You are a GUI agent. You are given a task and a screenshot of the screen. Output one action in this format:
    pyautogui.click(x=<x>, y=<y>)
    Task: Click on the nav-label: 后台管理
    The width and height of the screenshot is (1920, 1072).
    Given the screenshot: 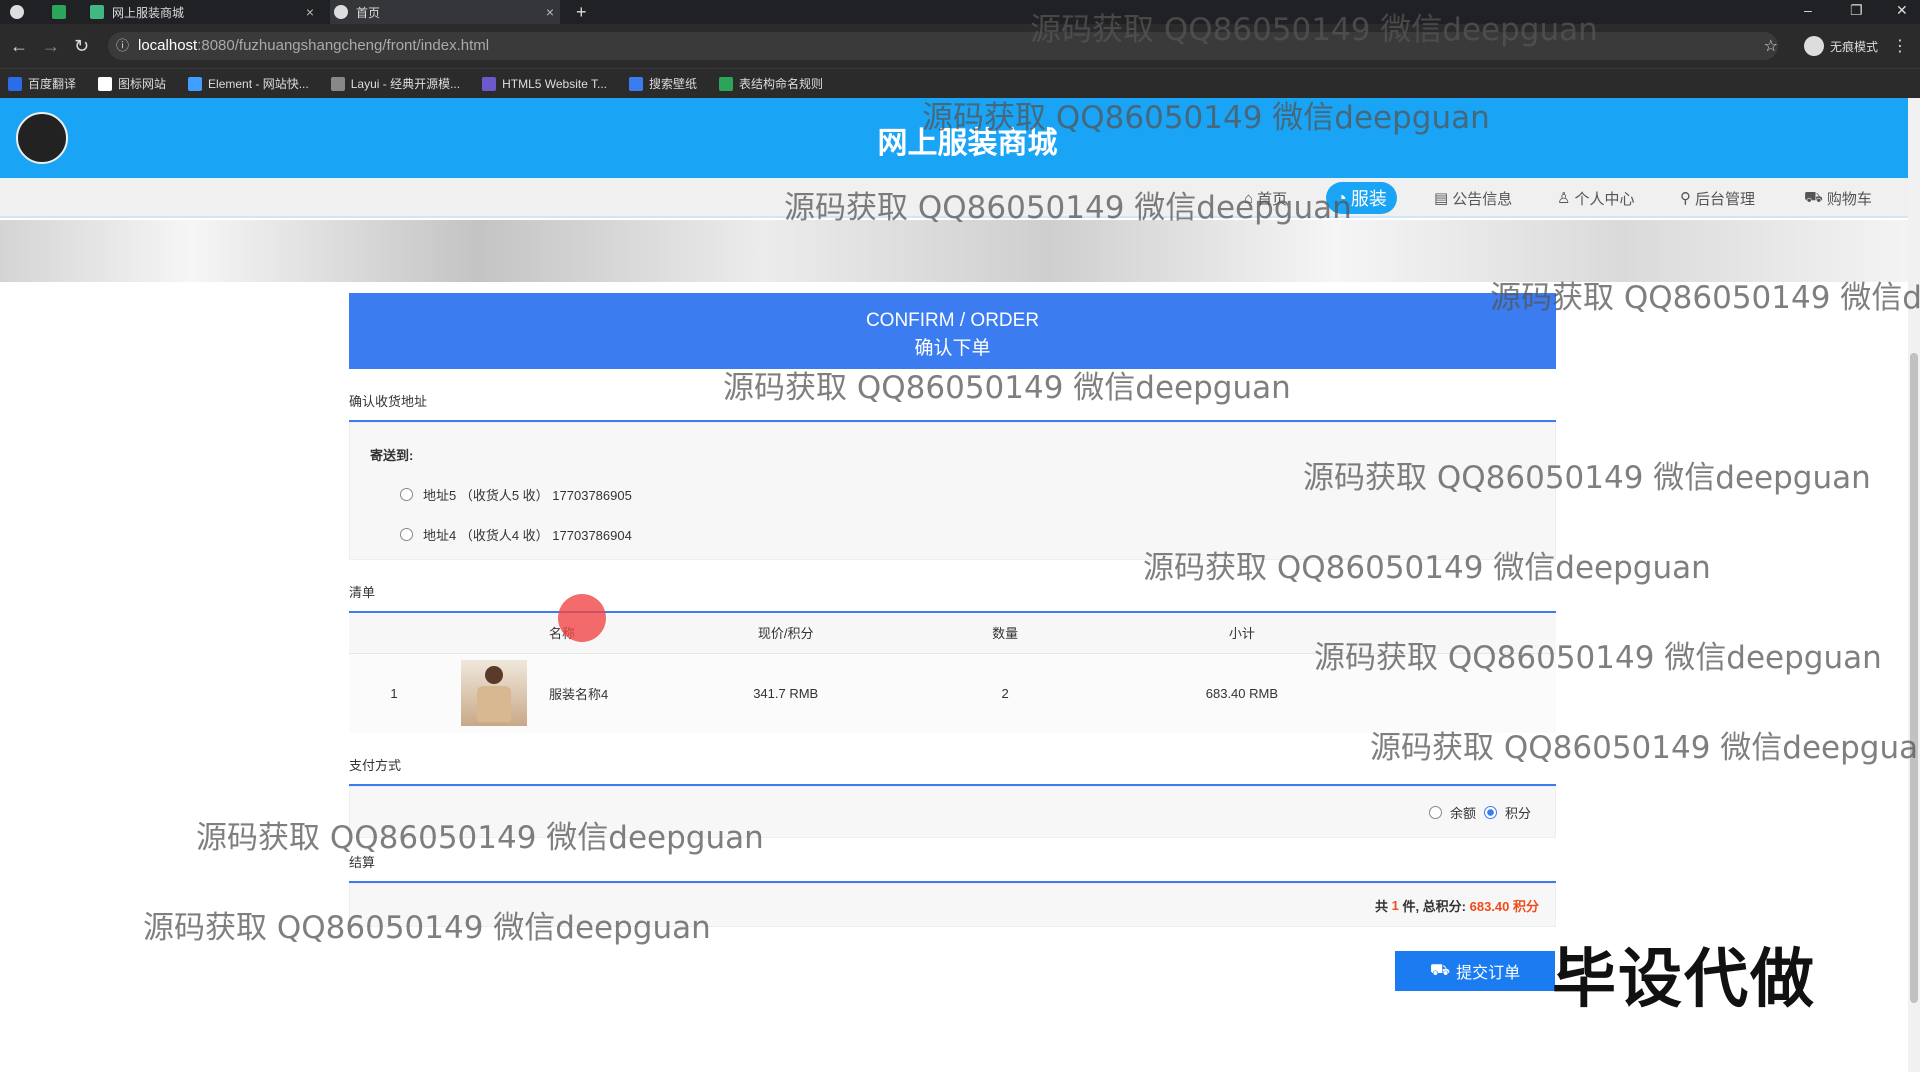 What is the action you would take?
    pyautogui.click(x=1725, y=199)
    